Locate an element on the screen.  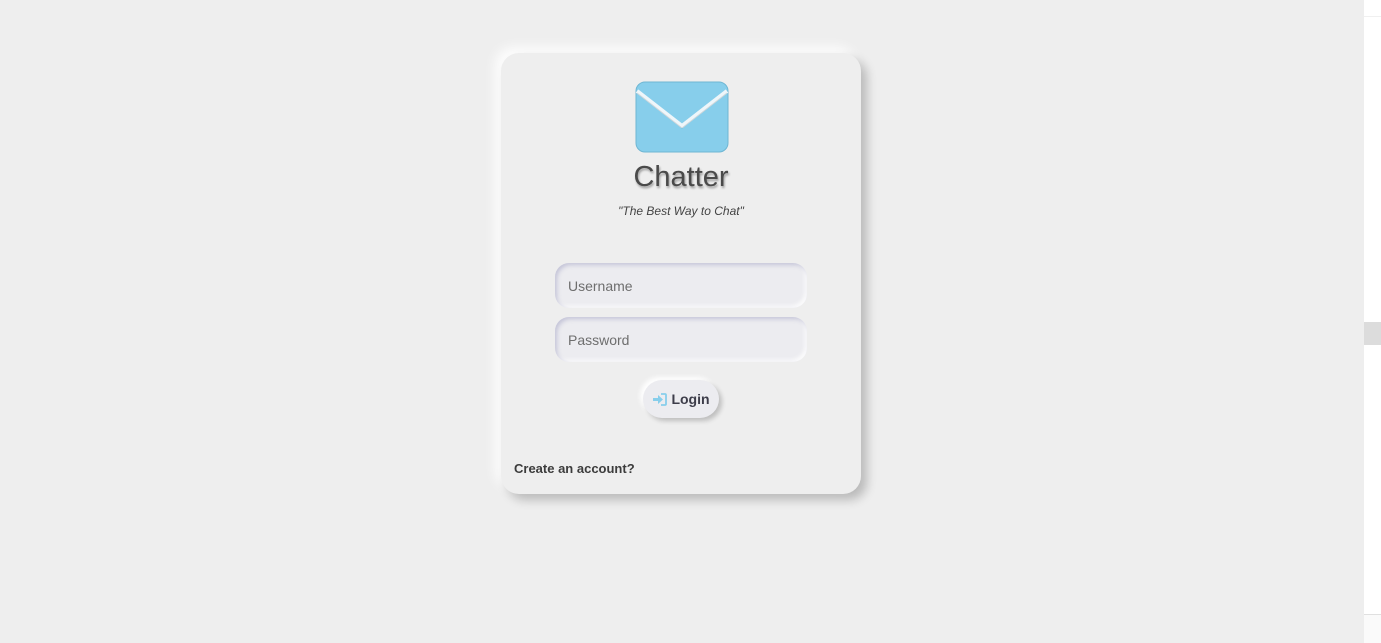
vertical-scrollbar is located at coordinates (1372, 321).